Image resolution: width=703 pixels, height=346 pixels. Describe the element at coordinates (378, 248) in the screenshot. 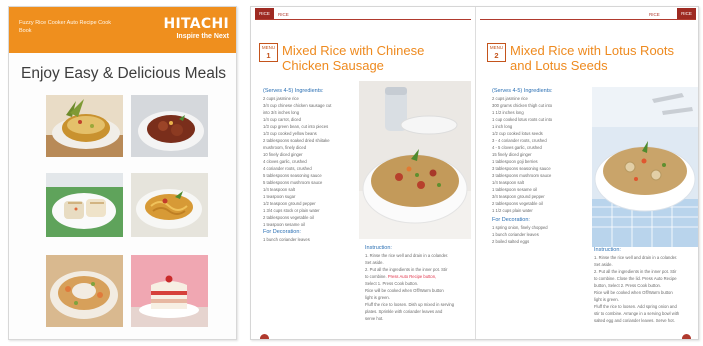

I see `recipe-1-instruction-heading: Instruction:` at that location.